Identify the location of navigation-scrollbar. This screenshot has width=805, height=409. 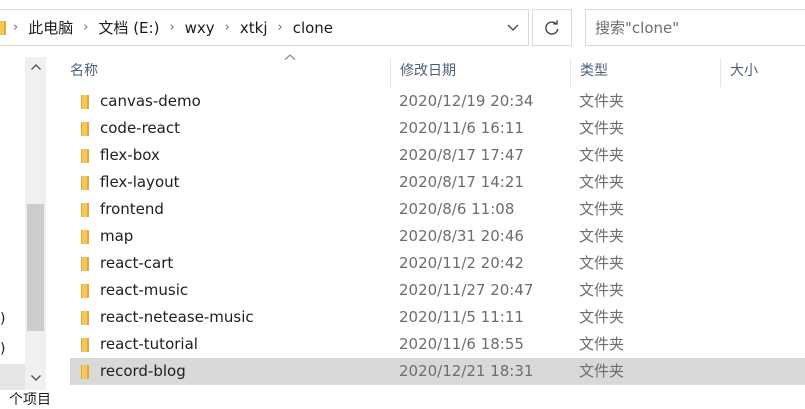
(35, 223).